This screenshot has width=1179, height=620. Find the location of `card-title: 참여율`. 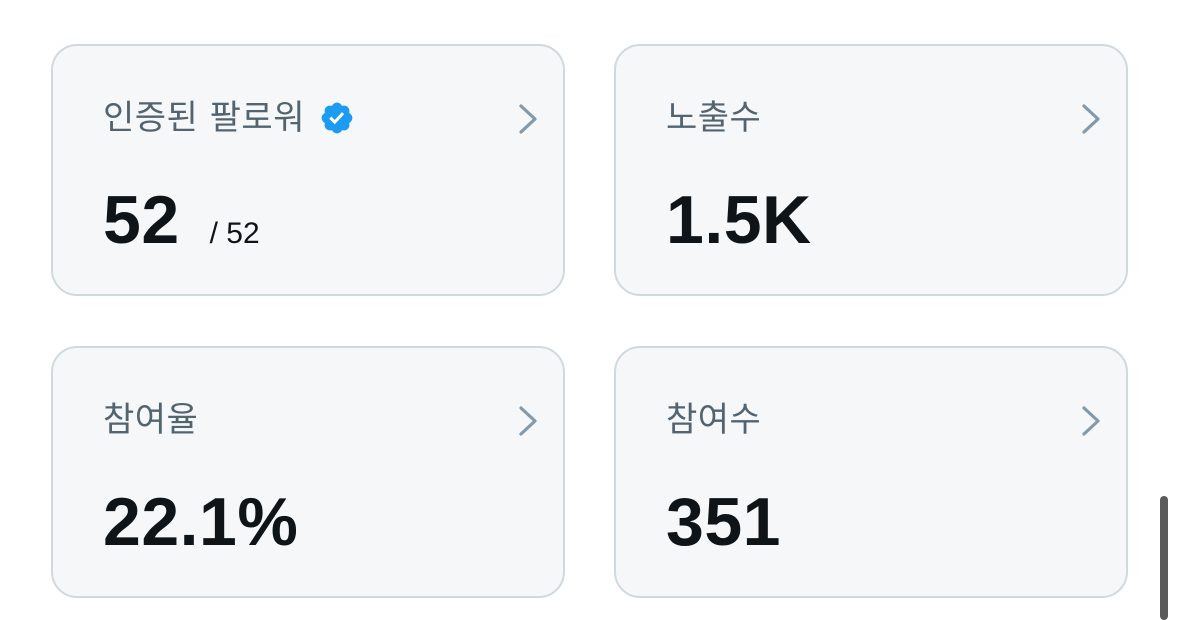

card-title: 참여율 is located at coordinates (151, 420).